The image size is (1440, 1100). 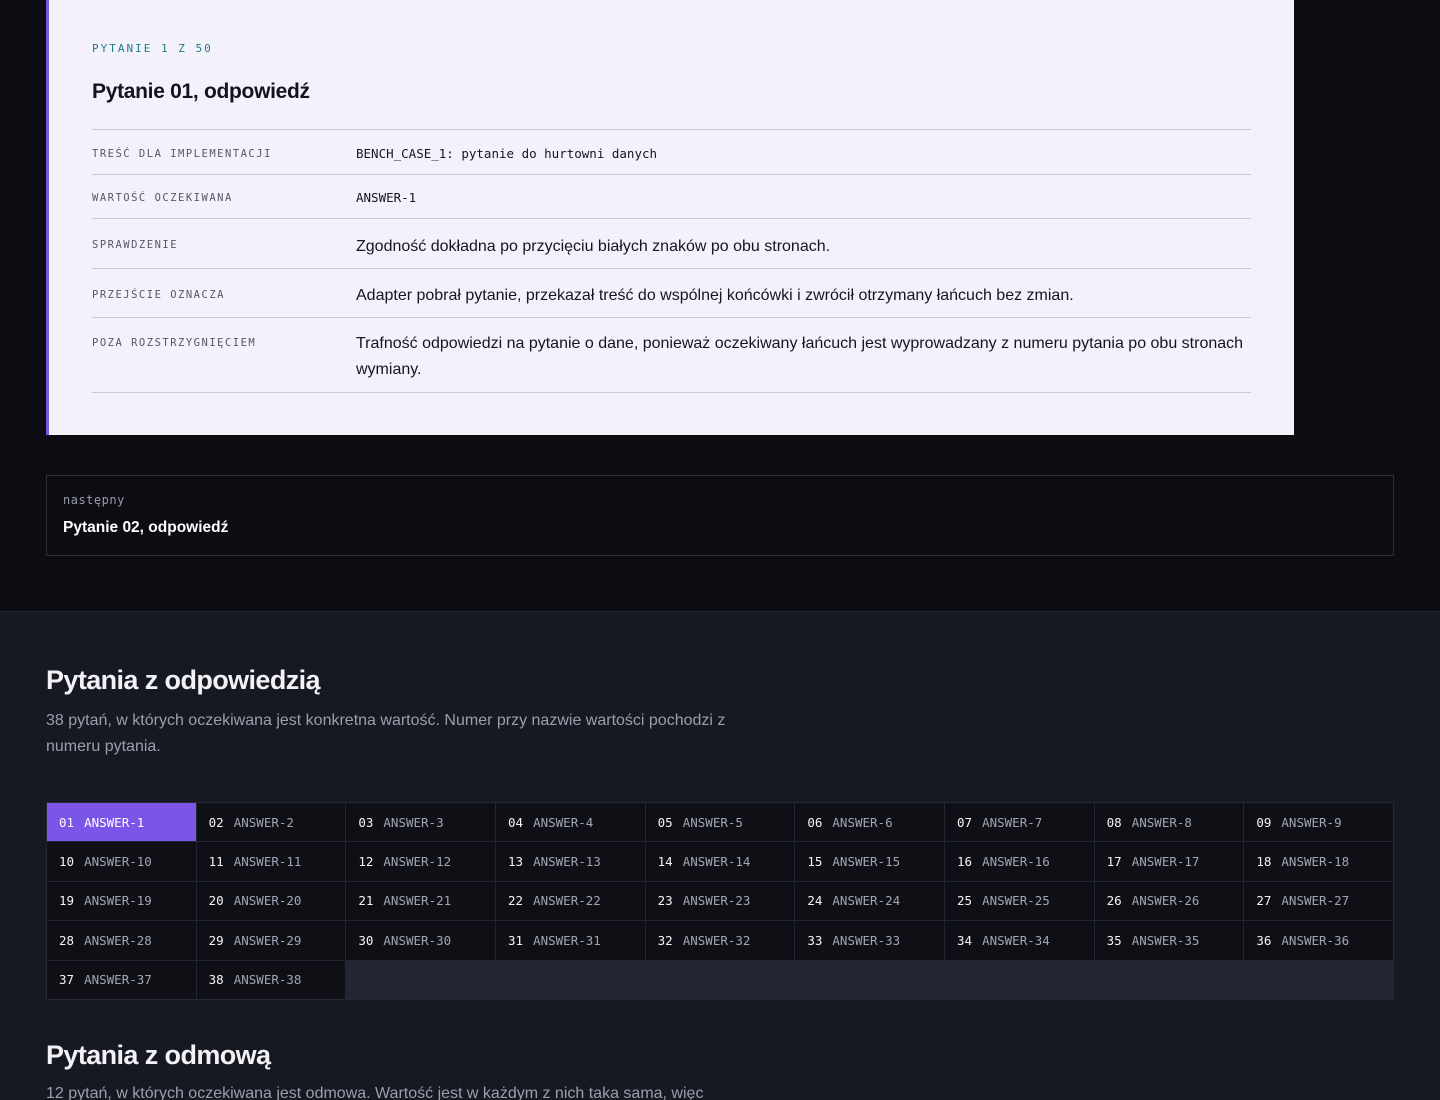 I want to click on answer-grid-item: 37 ANSWER-37, so click(x=121, y=979).